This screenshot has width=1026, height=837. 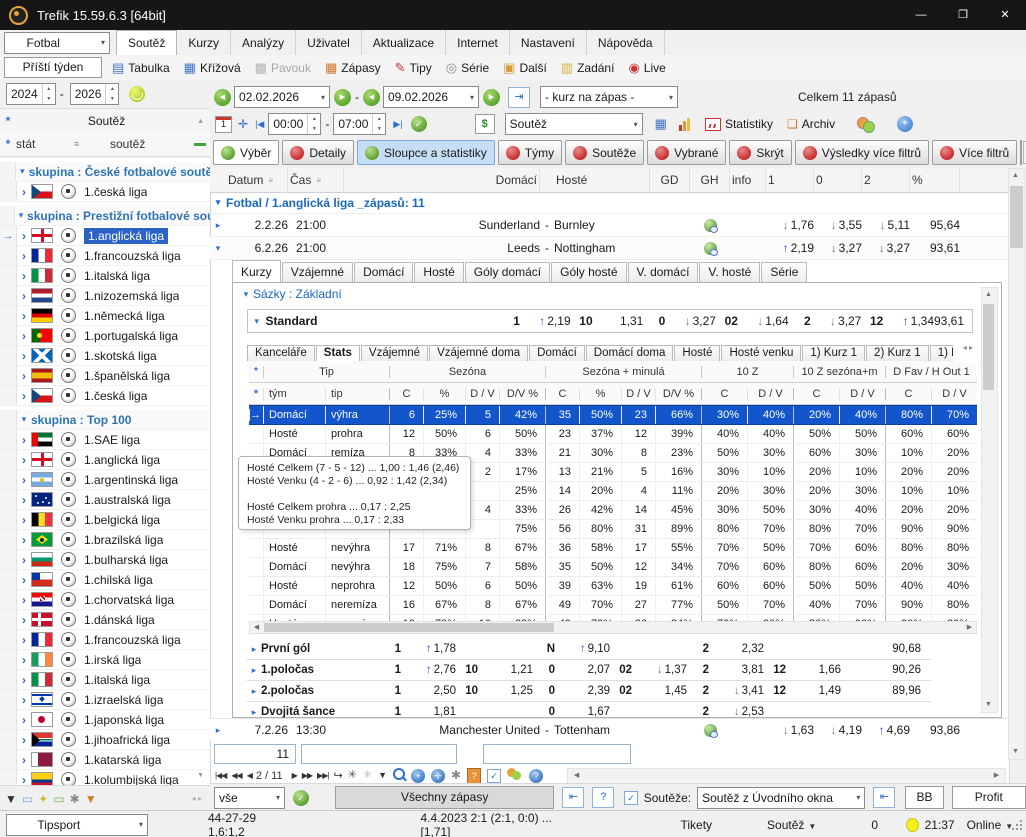 I want to click on col-0: 0, so click(x=838, y=180).